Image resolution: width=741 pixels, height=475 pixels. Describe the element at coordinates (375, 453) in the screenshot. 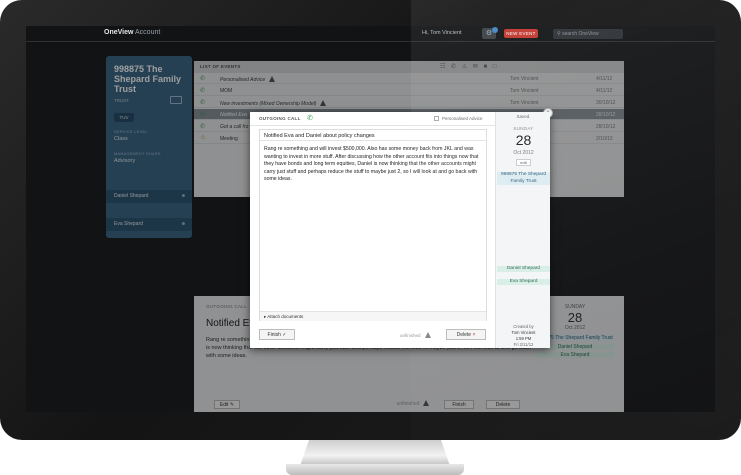

I see `monitor-stand` at that location.